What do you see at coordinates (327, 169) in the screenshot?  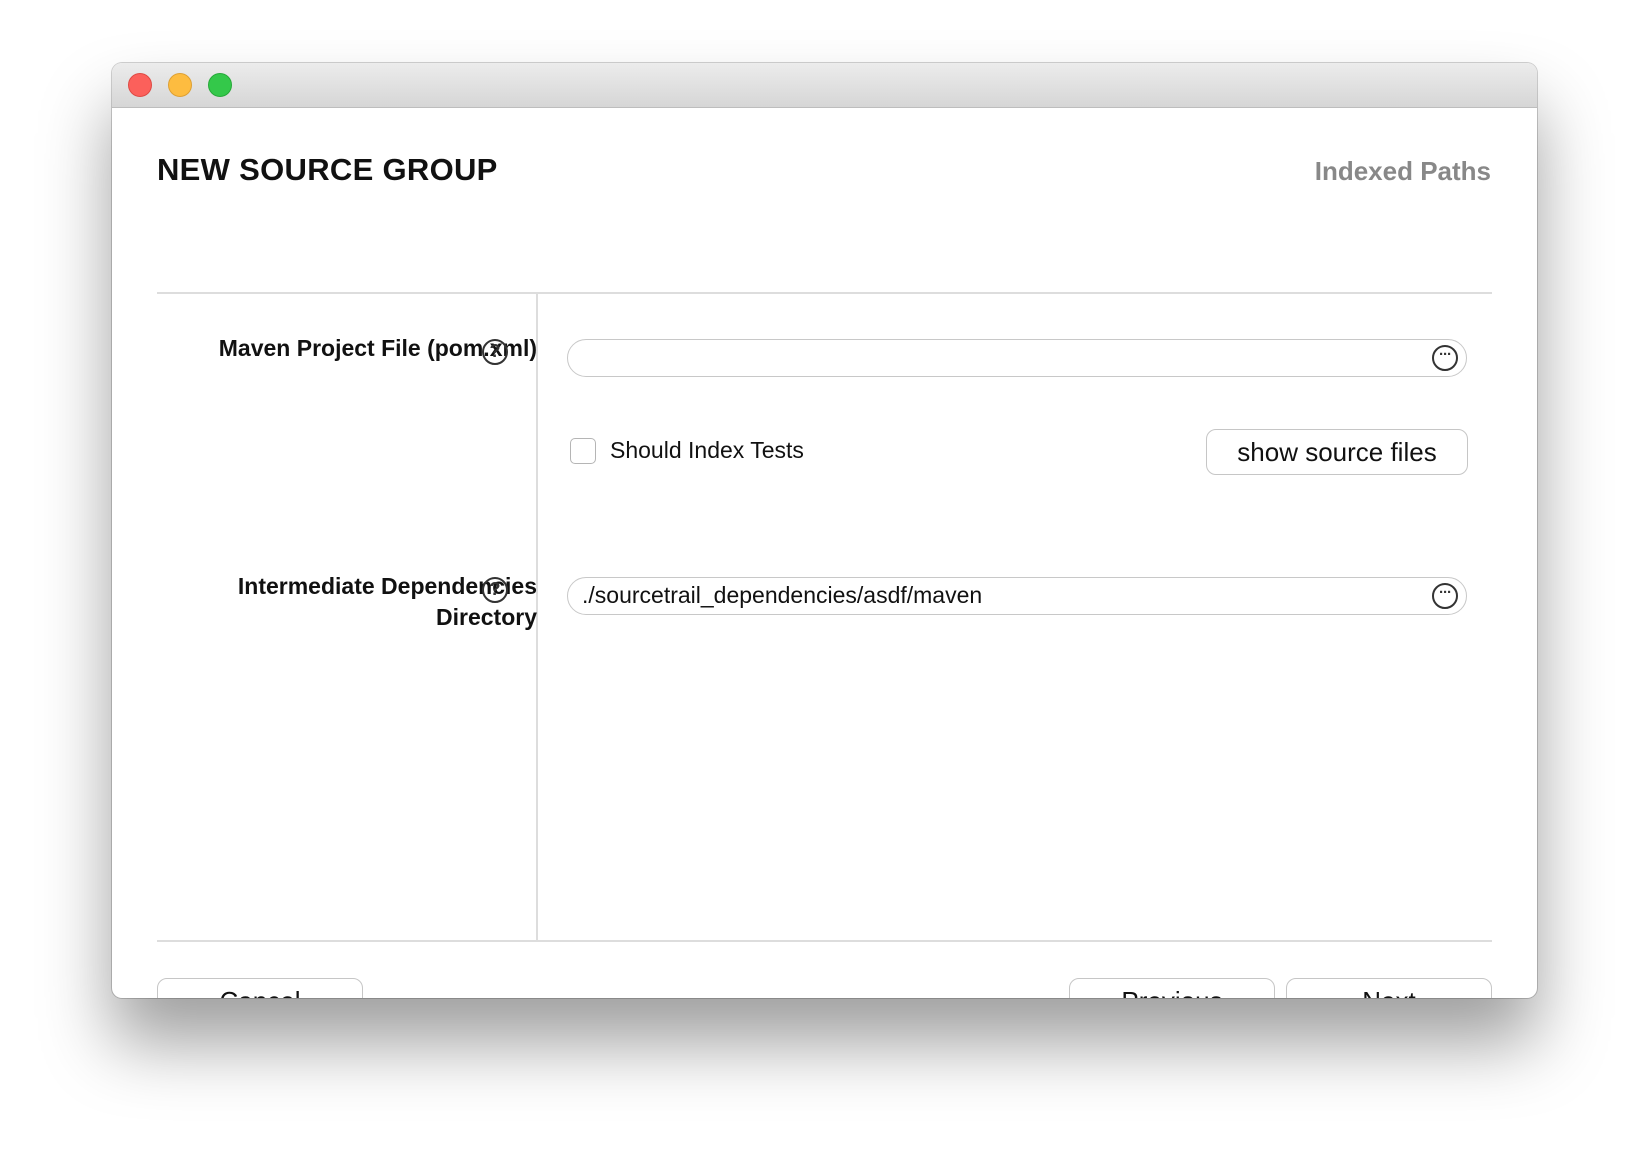 I see `page-title: NEW SOURCE GROUP` at bounding box center [327, 169].